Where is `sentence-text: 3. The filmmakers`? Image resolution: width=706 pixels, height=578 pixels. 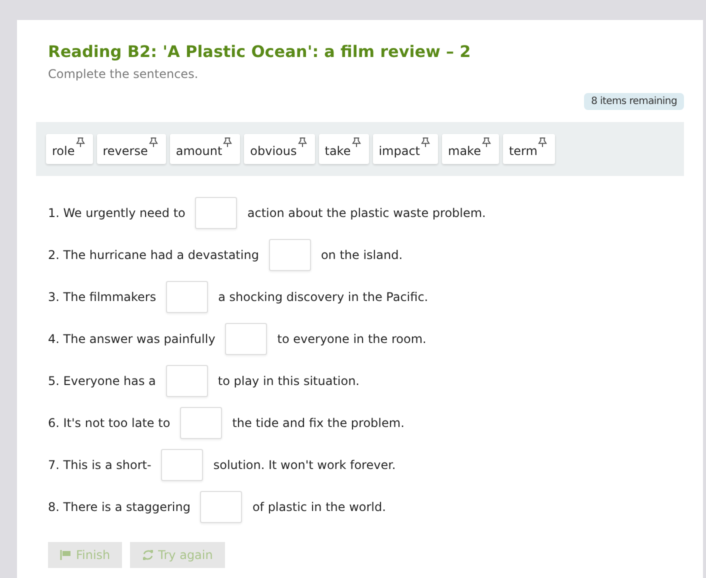 sentence-text: 3. The filmmakers is located at coordinates (102, 297).